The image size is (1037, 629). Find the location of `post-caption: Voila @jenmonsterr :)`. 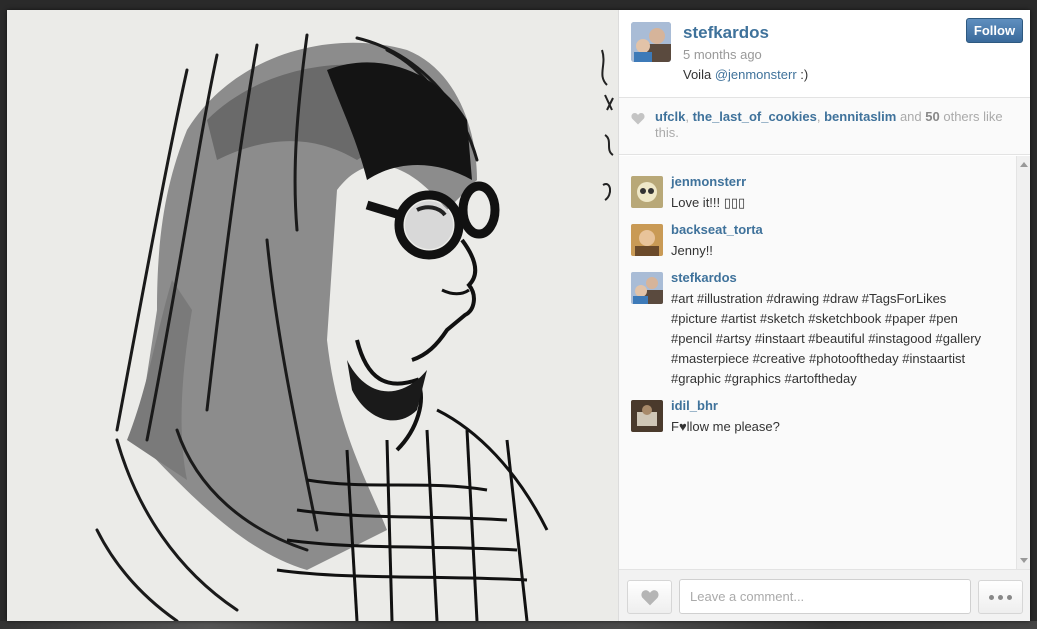

post-caption: Voila @jenmonsterr :) is located at coordinates (745, 74).